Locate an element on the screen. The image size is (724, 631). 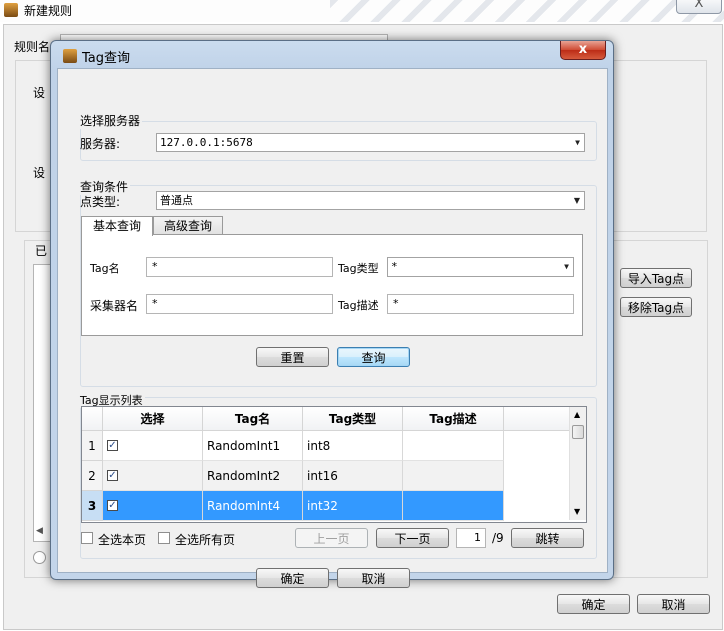
page-number-input: 1 is located at coordinates (471, 538).